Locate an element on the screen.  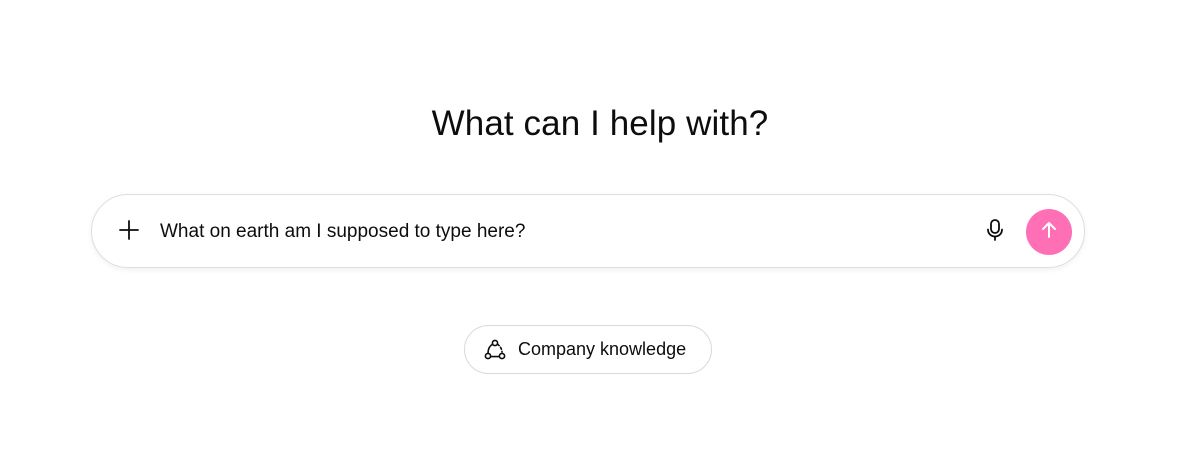
chip-label: Company knowledge is located at coordinates (602, 349).